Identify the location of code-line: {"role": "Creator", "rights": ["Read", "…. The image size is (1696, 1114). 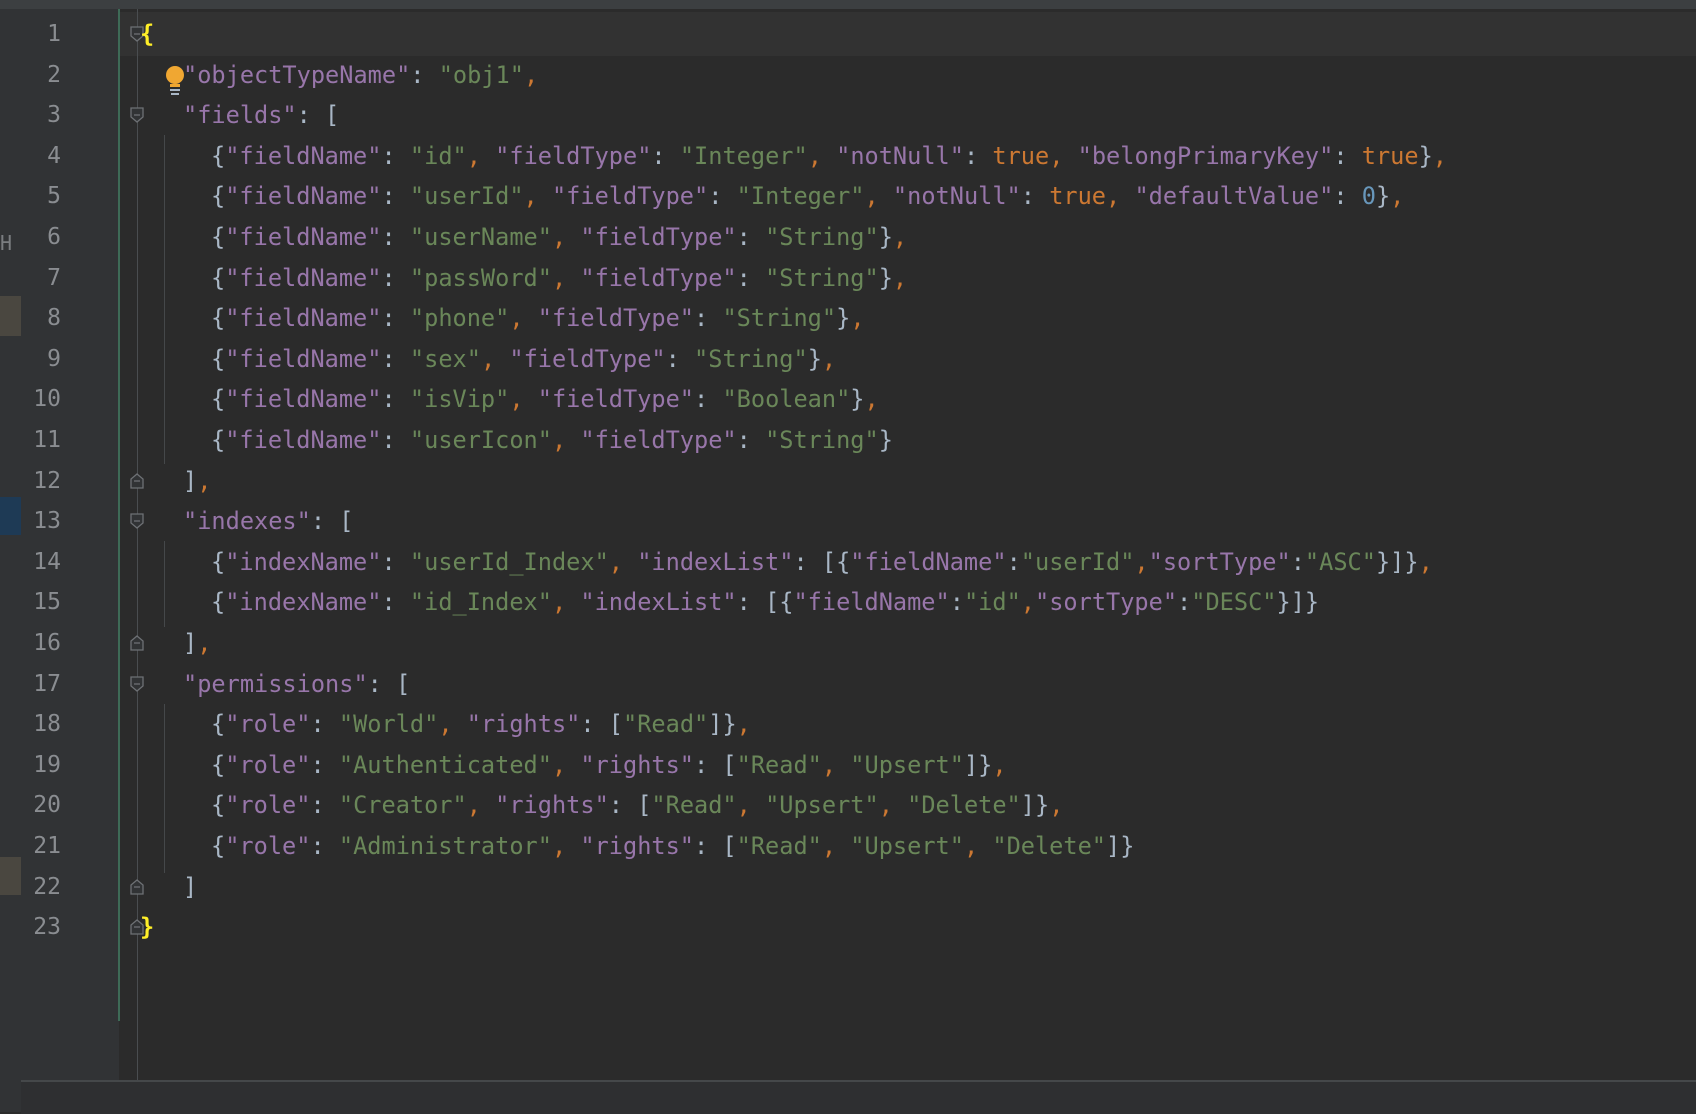
(637, 805).